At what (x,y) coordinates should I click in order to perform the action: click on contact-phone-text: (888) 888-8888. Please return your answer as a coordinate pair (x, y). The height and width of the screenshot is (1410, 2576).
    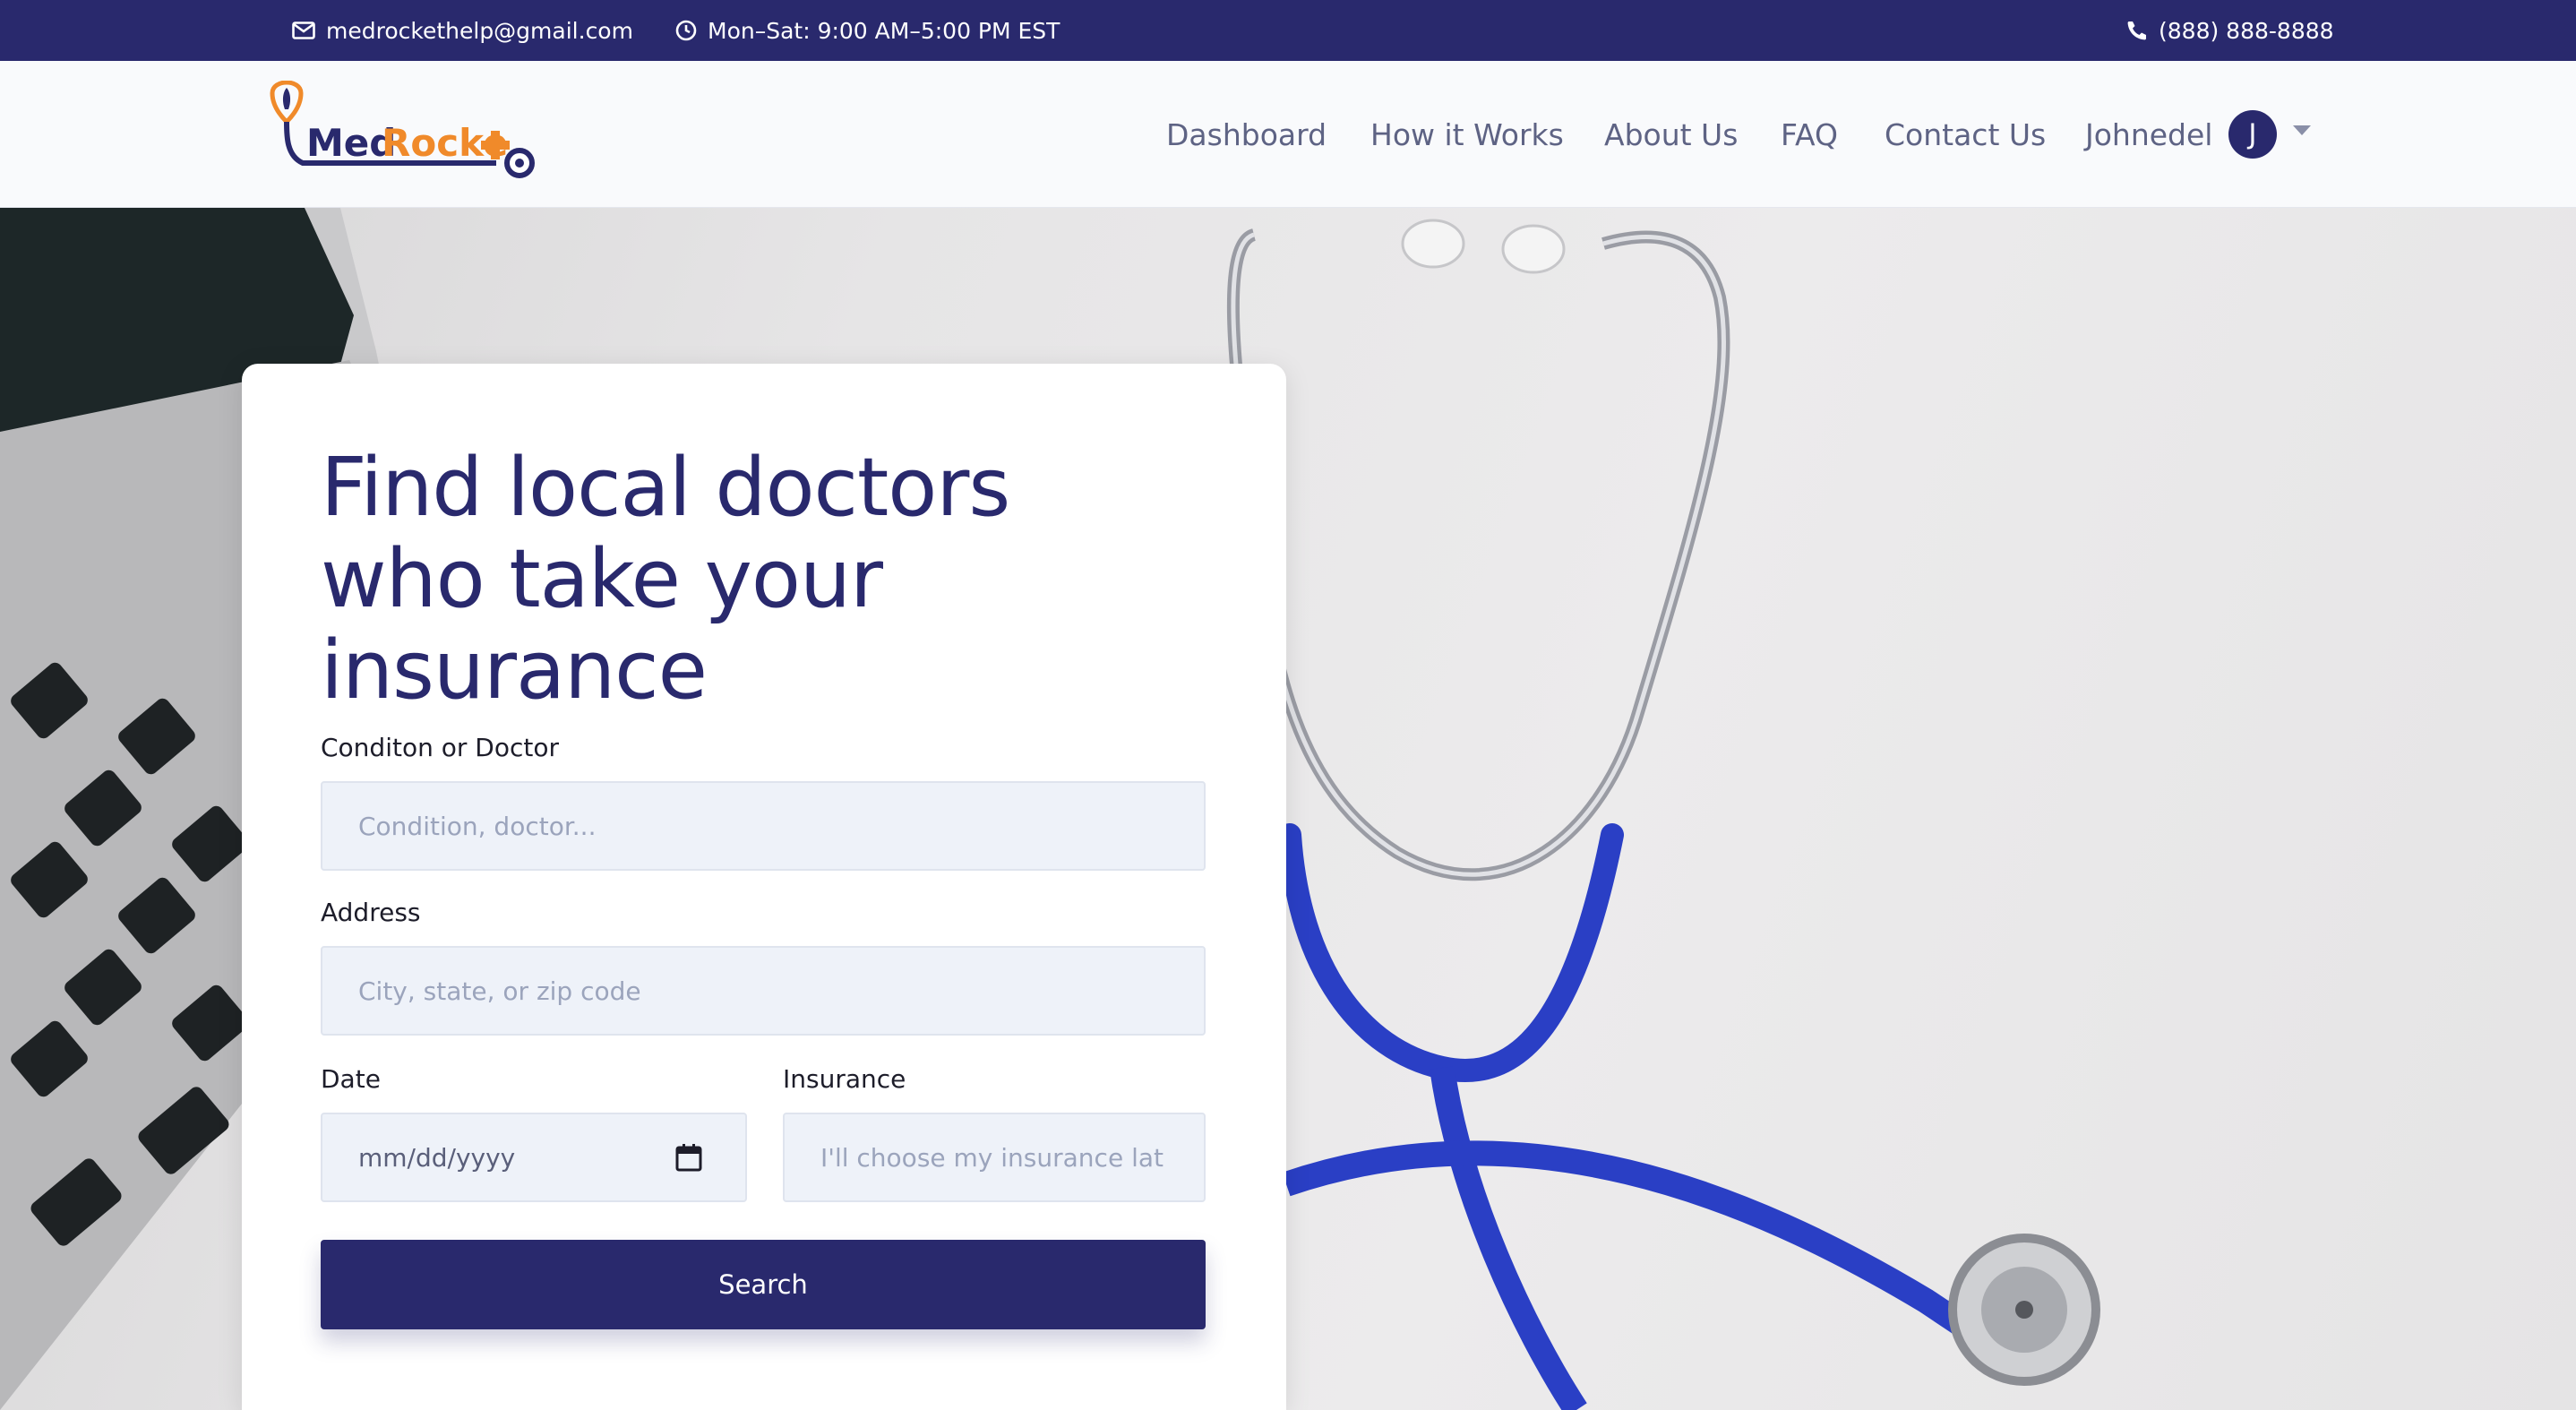
    Looking at the image, I should click on (2246, 30).